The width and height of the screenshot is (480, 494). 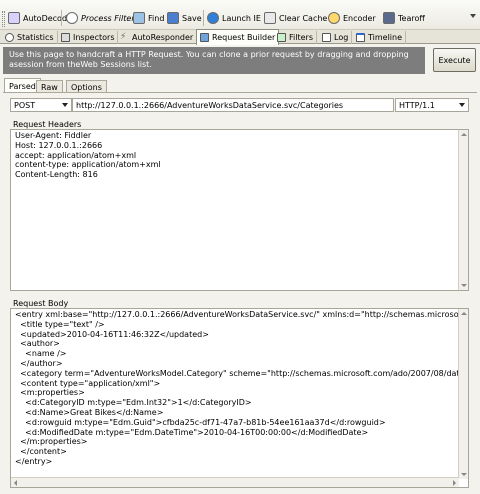 What do you see at coordinates (192, 18) in the screenshot?
I see `save-label: Save` at bounding box center [192, 18].